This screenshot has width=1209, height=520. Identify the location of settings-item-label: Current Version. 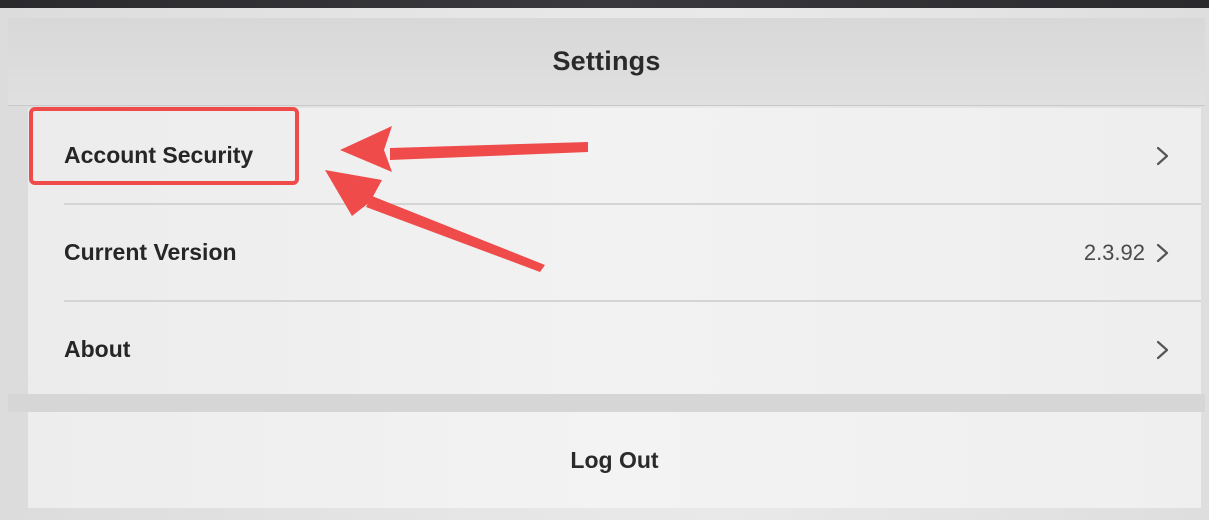
(150, 252).